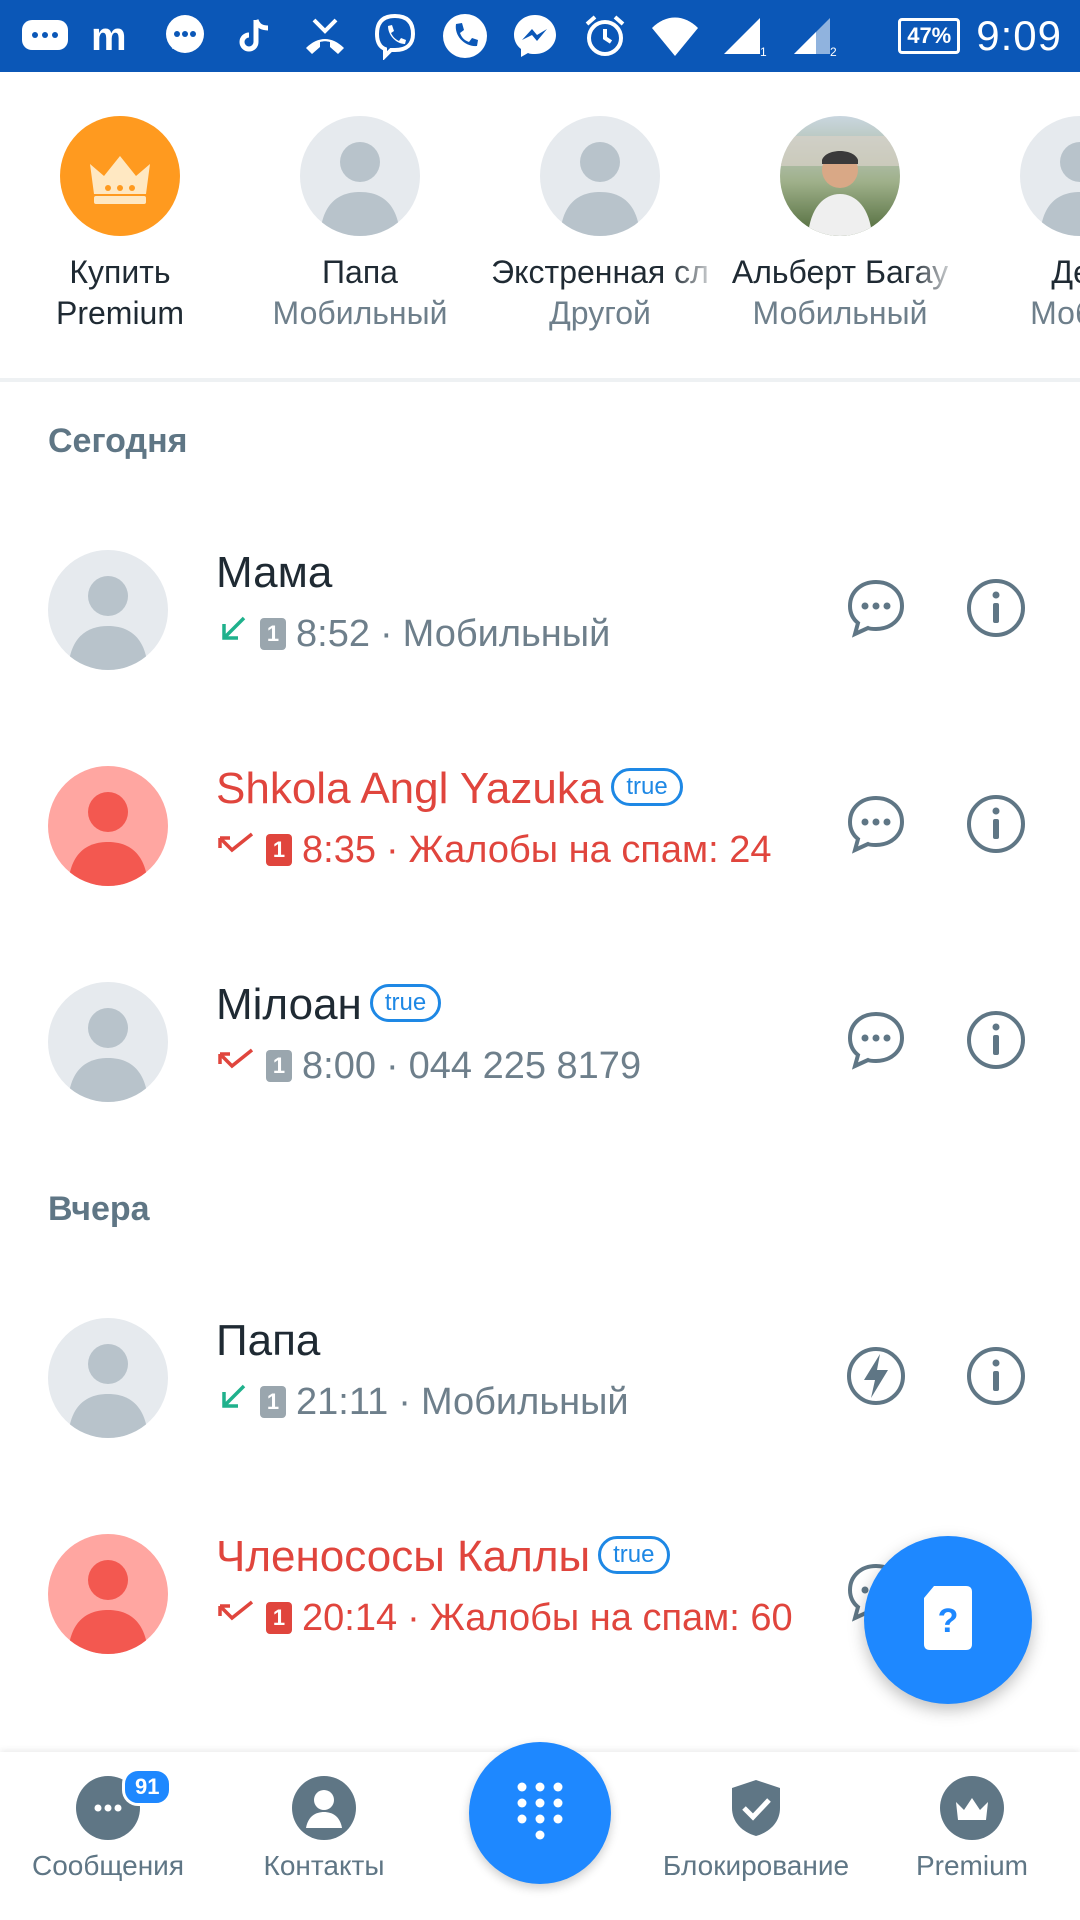 The image size is (1080, 1920). What do you see at coordinates (600, 224) in the screenshot?
I see `favorite-emergency: Экстренная сл Другой` at bounding box center [600, 224].